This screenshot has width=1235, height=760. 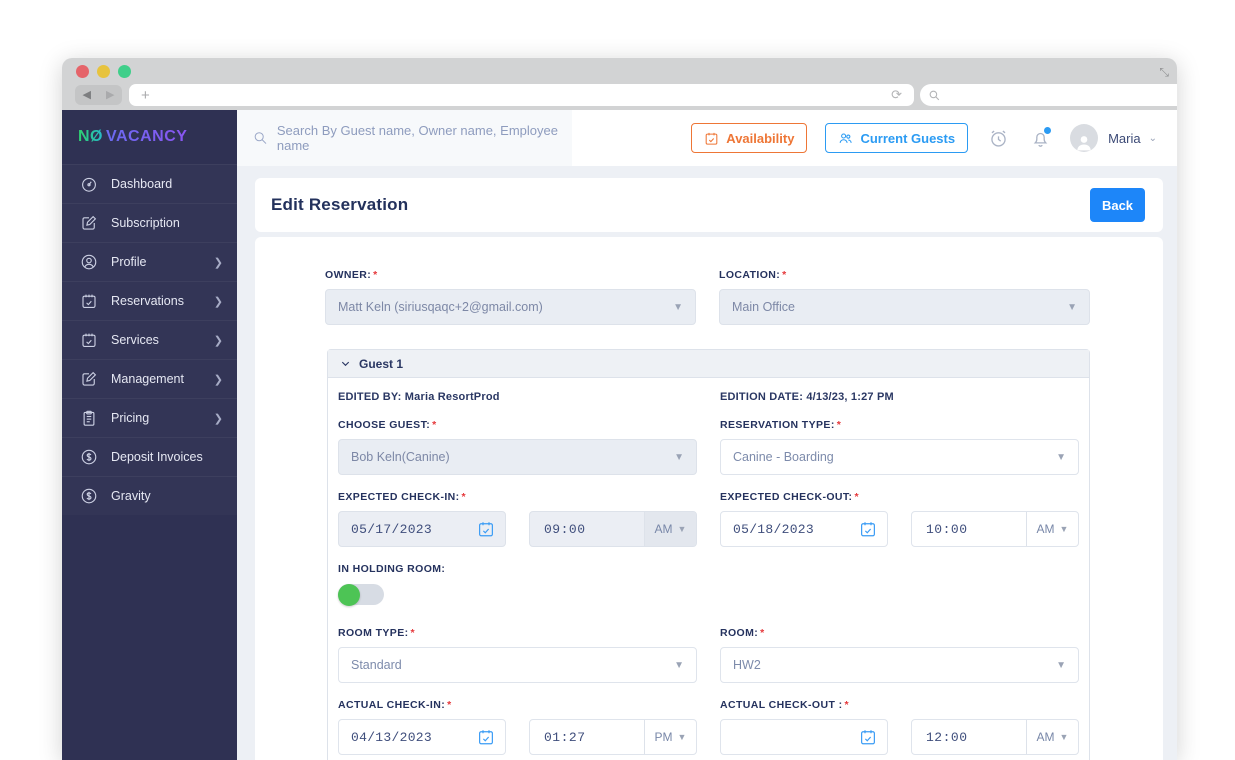 I want to click on user-avatar, so click(x=1084, y=138).